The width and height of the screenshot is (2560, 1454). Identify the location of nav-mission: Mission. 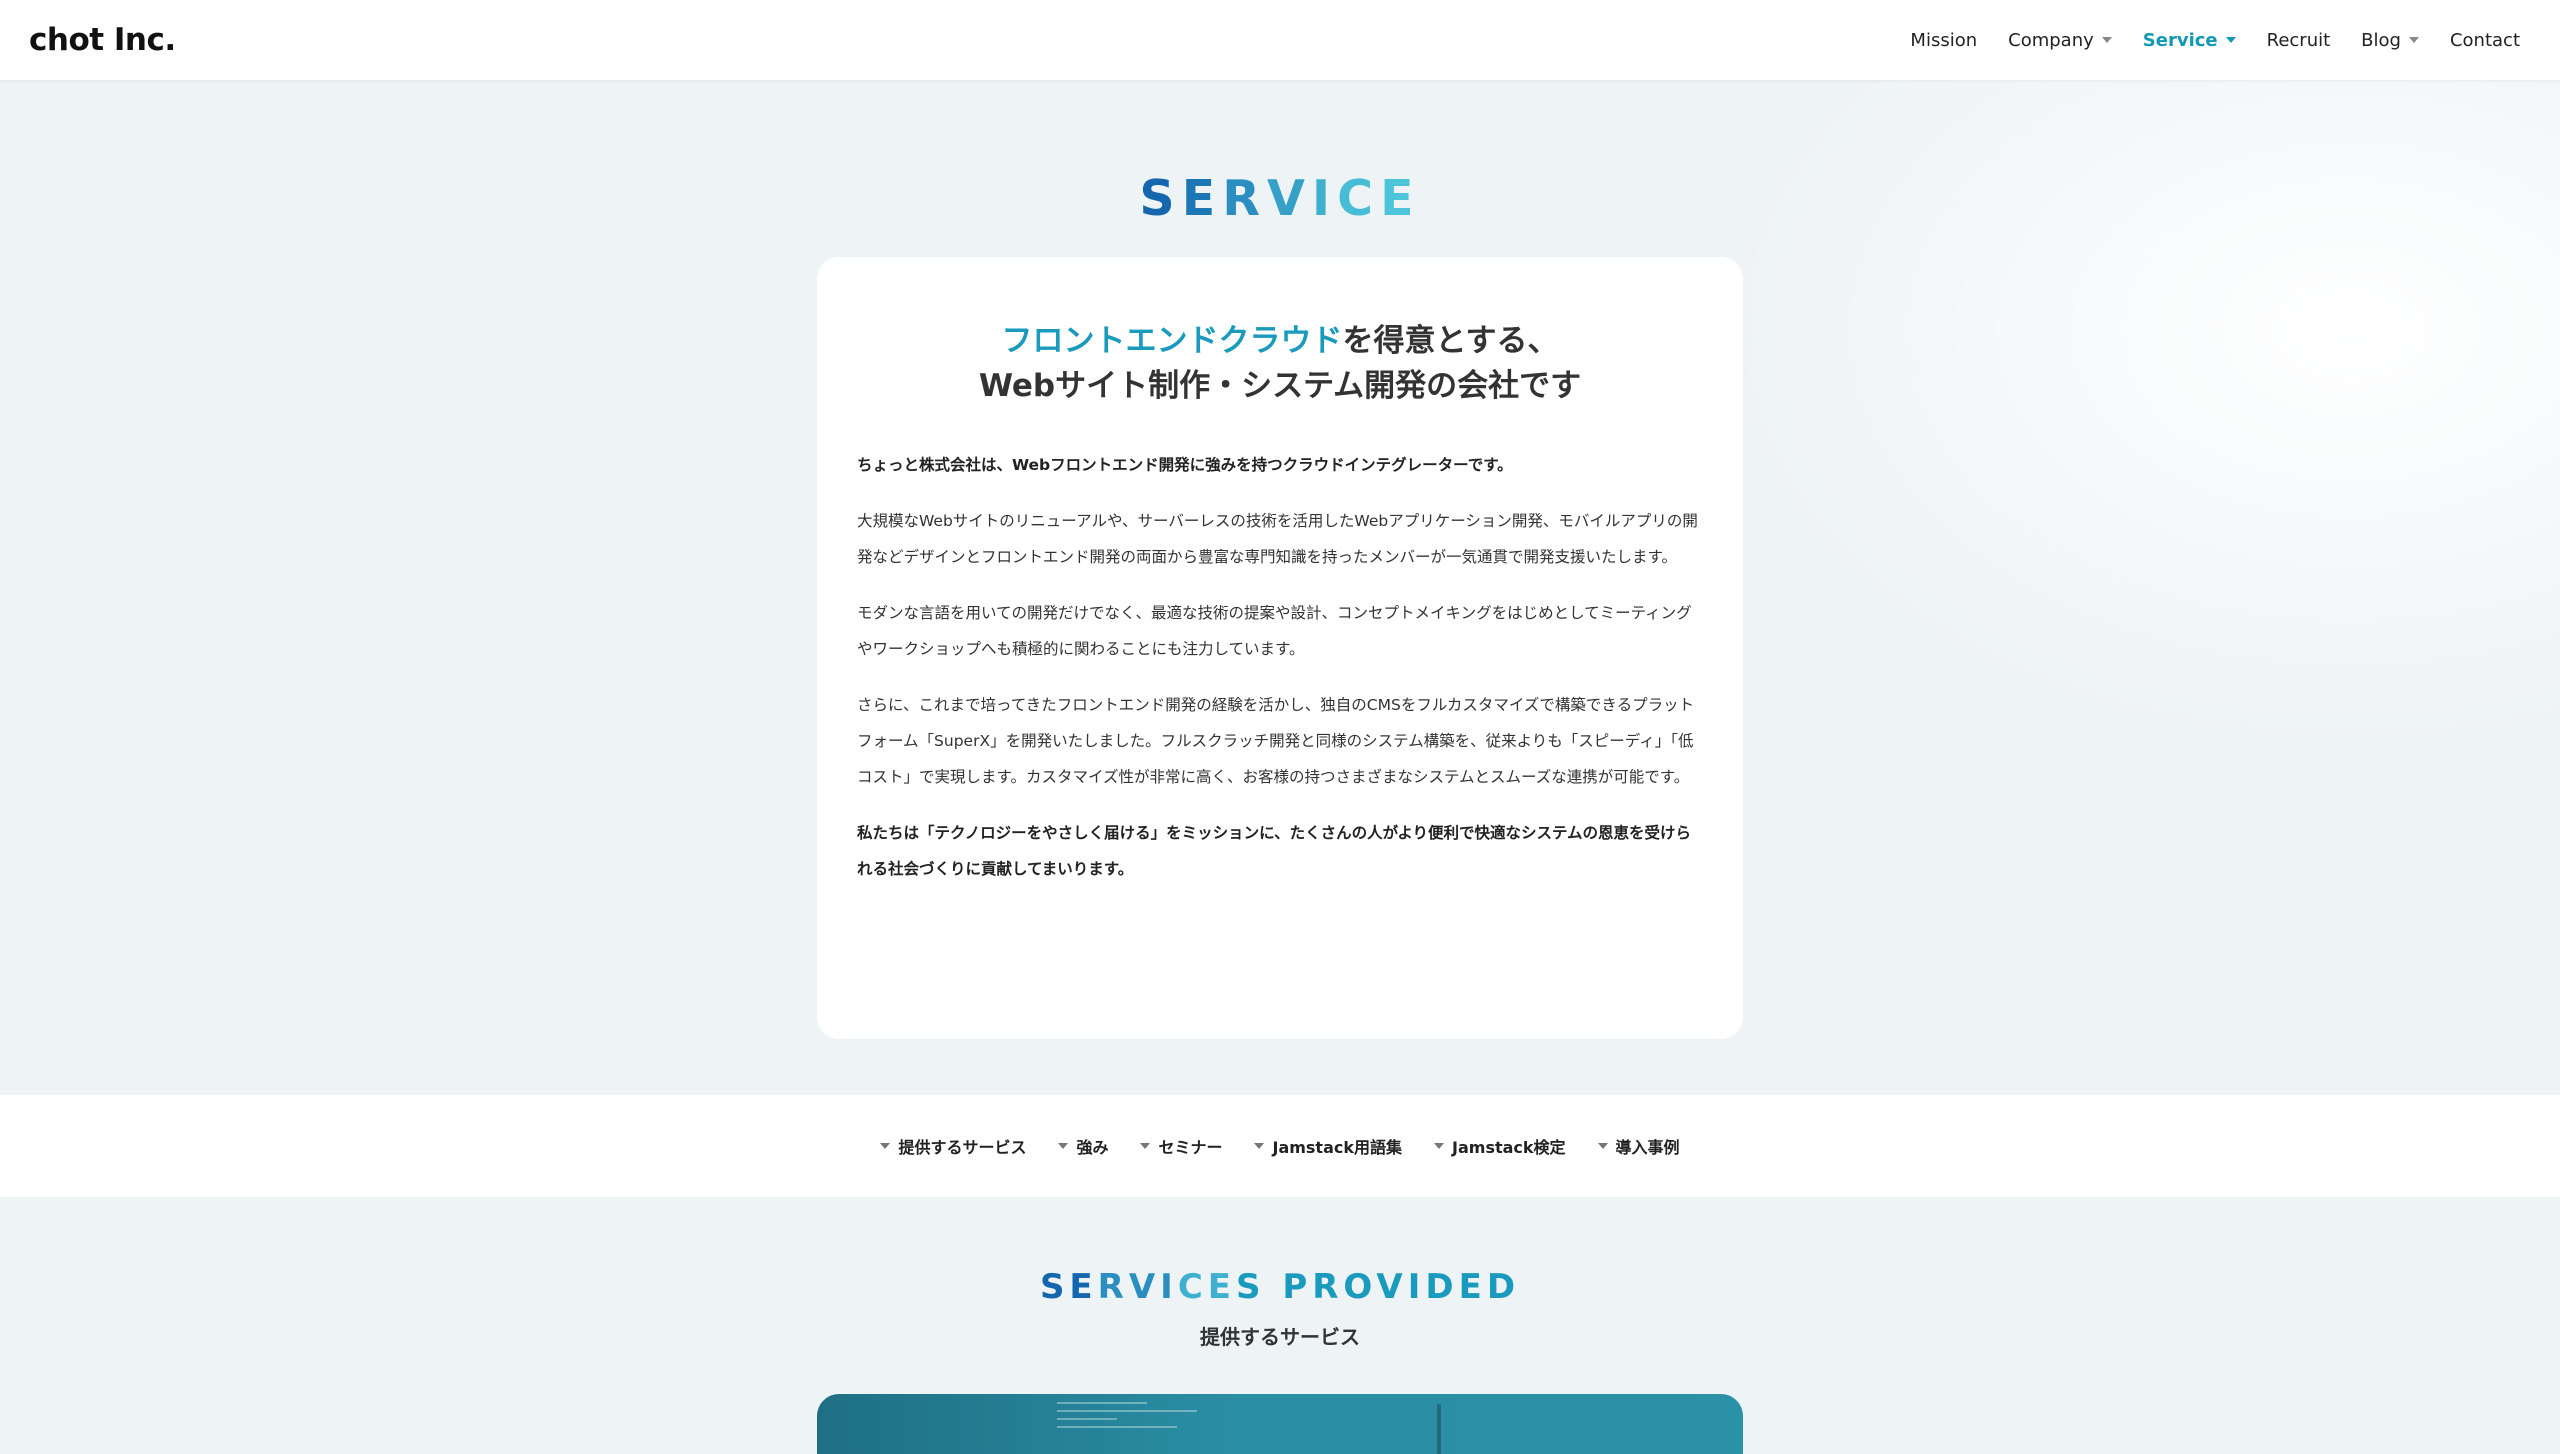
(1943, 40).